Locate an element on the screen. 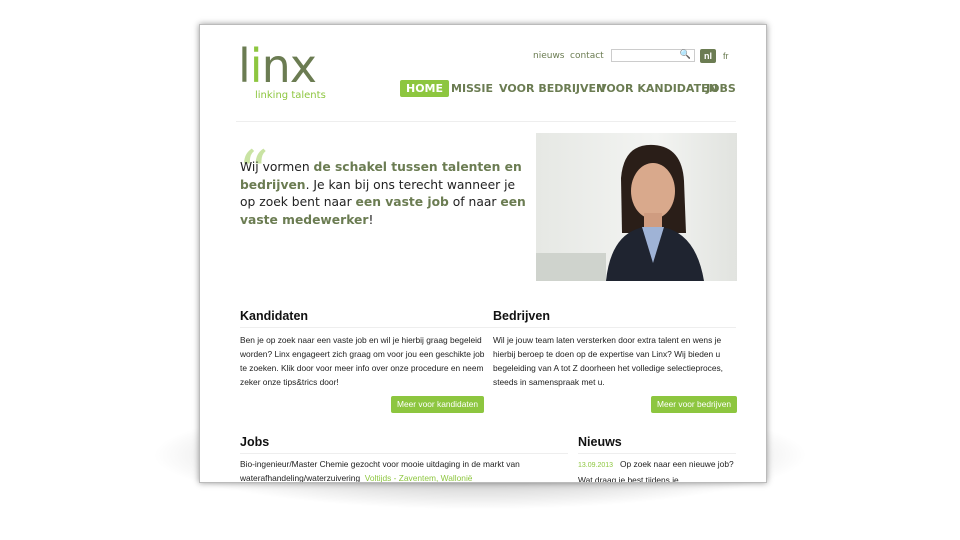  logo-l: l is located at coordinates (244, 66).